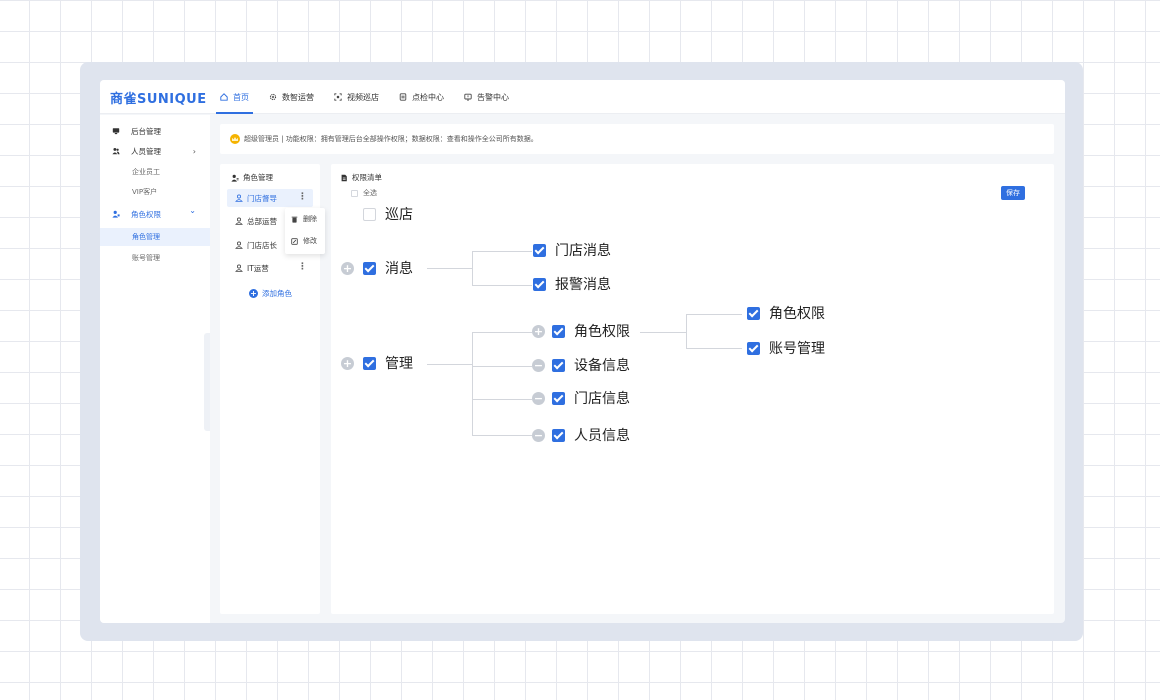 This screenshot has height=700, width=1160. Describe the element at coordinates (155, 237) in the screenshot. I see `sidebar-subitem-role-management: 角色管理` at that location.